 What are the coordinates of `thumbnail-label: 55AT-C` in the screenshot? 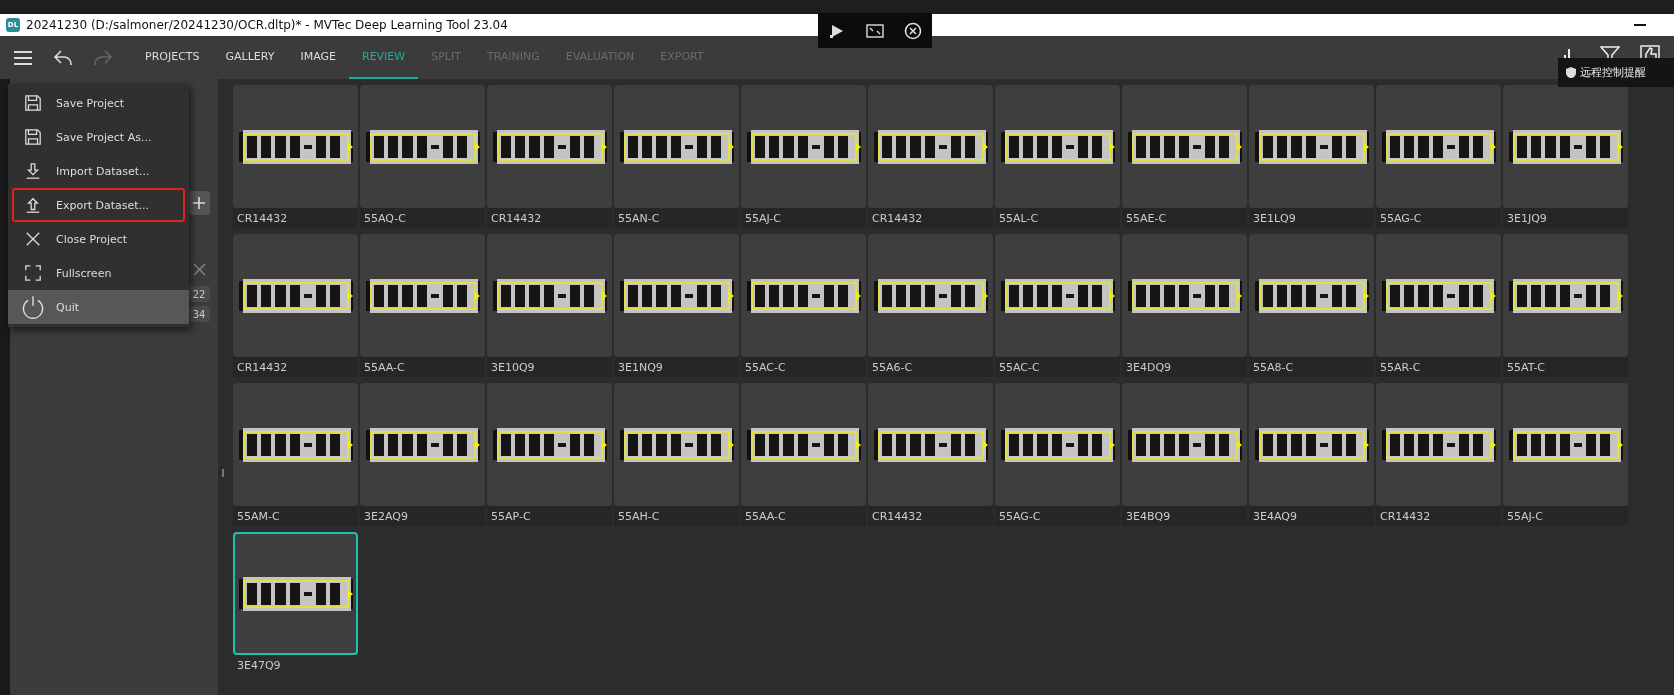 It's located at (1565, 367).